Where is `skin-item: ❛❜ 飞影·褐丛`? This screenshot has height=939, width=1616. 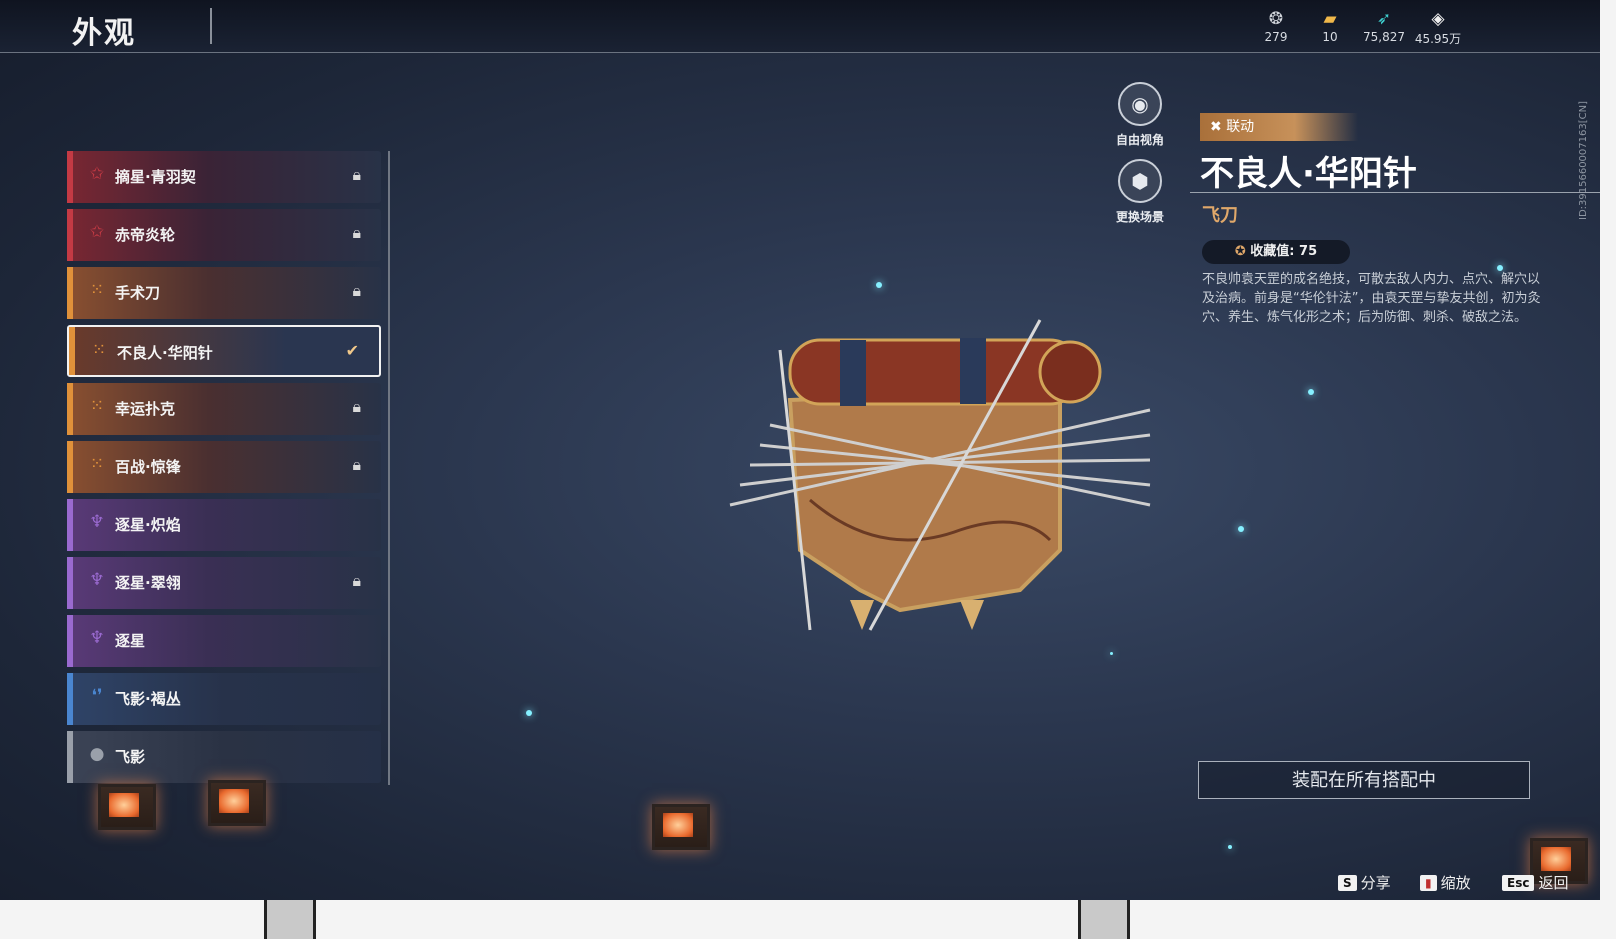
skin-item: ❛❜ 飞影·褐丛 is located at coordinates (224, 699).